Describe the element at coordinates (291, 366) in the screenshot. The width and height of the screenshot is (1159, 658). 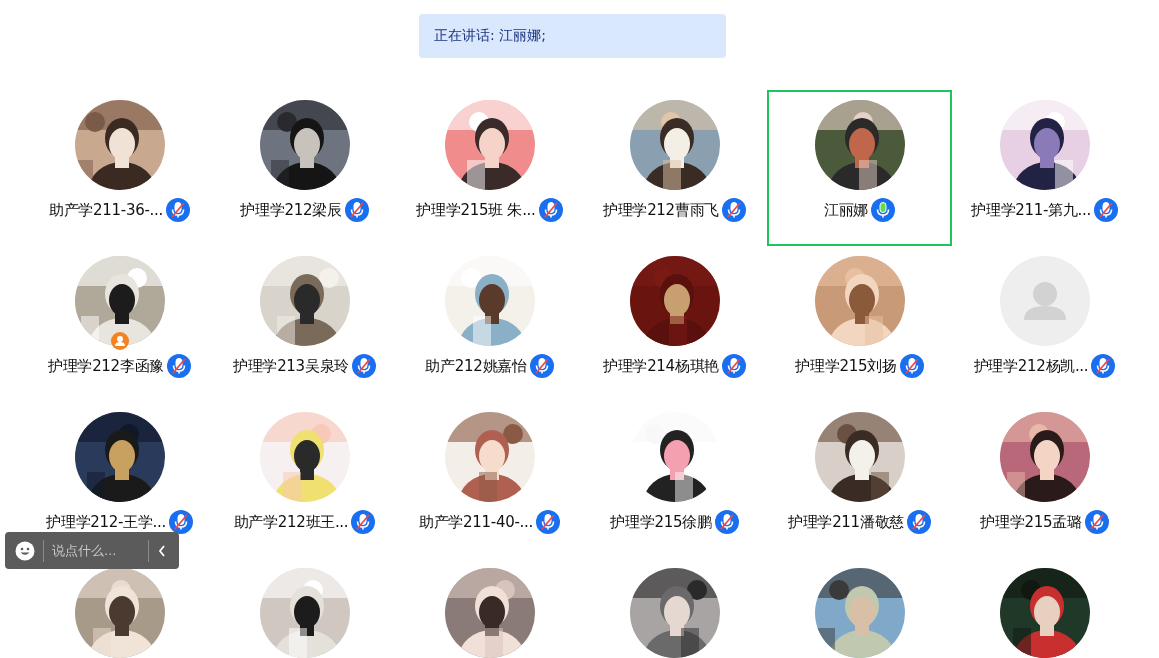
I see `participant-name: 护理学213吴泉玲` at that location.